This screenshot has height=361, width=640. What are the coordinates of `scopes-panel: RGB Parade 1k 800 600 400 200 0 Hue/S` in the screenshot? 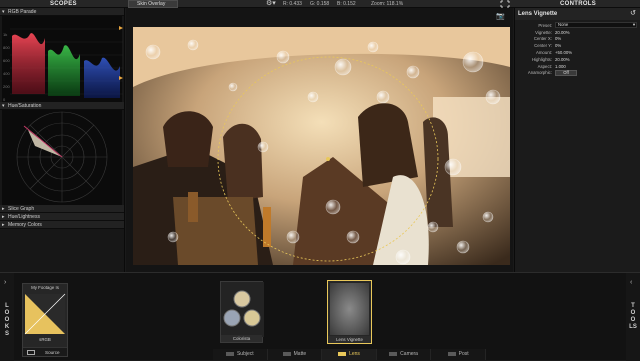 It's located at (62, 140).